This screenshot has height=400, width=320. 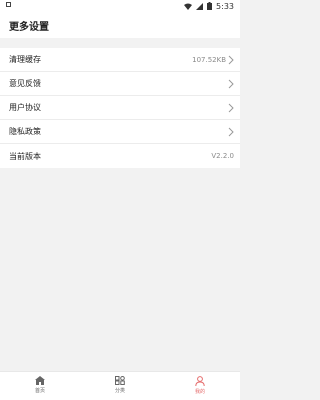 I want to click on privacy-policy-label: 隐私政策, so click(x=25, y=131).